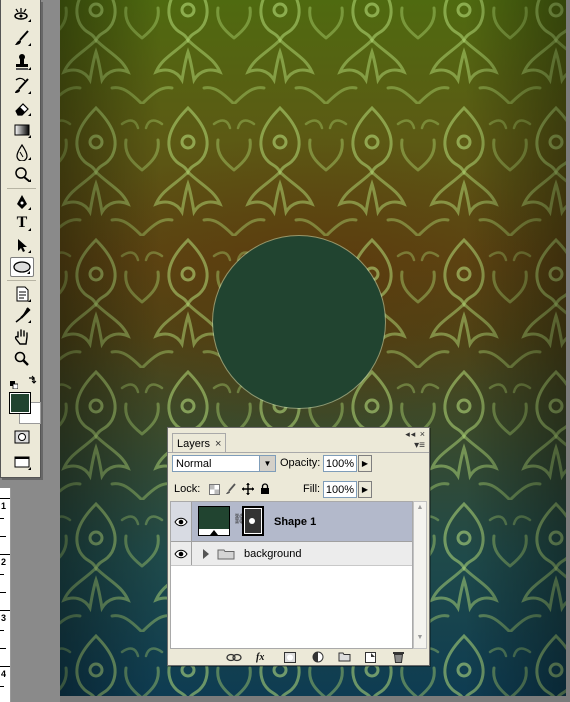 The width and height of the screenshot is (570, 702). What do you see at coordinates (194, 443) in the screenshot?
I see `layers-tab-label: Layers` at bounding box center [194, 443].